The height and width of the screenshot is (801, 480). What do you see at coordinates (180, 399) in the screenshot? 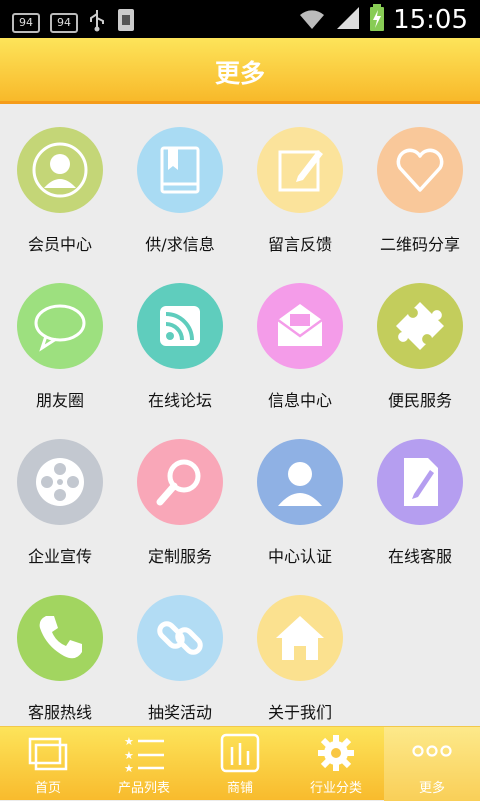
I see `grid-item-label: 在线论坛` at bounding box center [180, 399].